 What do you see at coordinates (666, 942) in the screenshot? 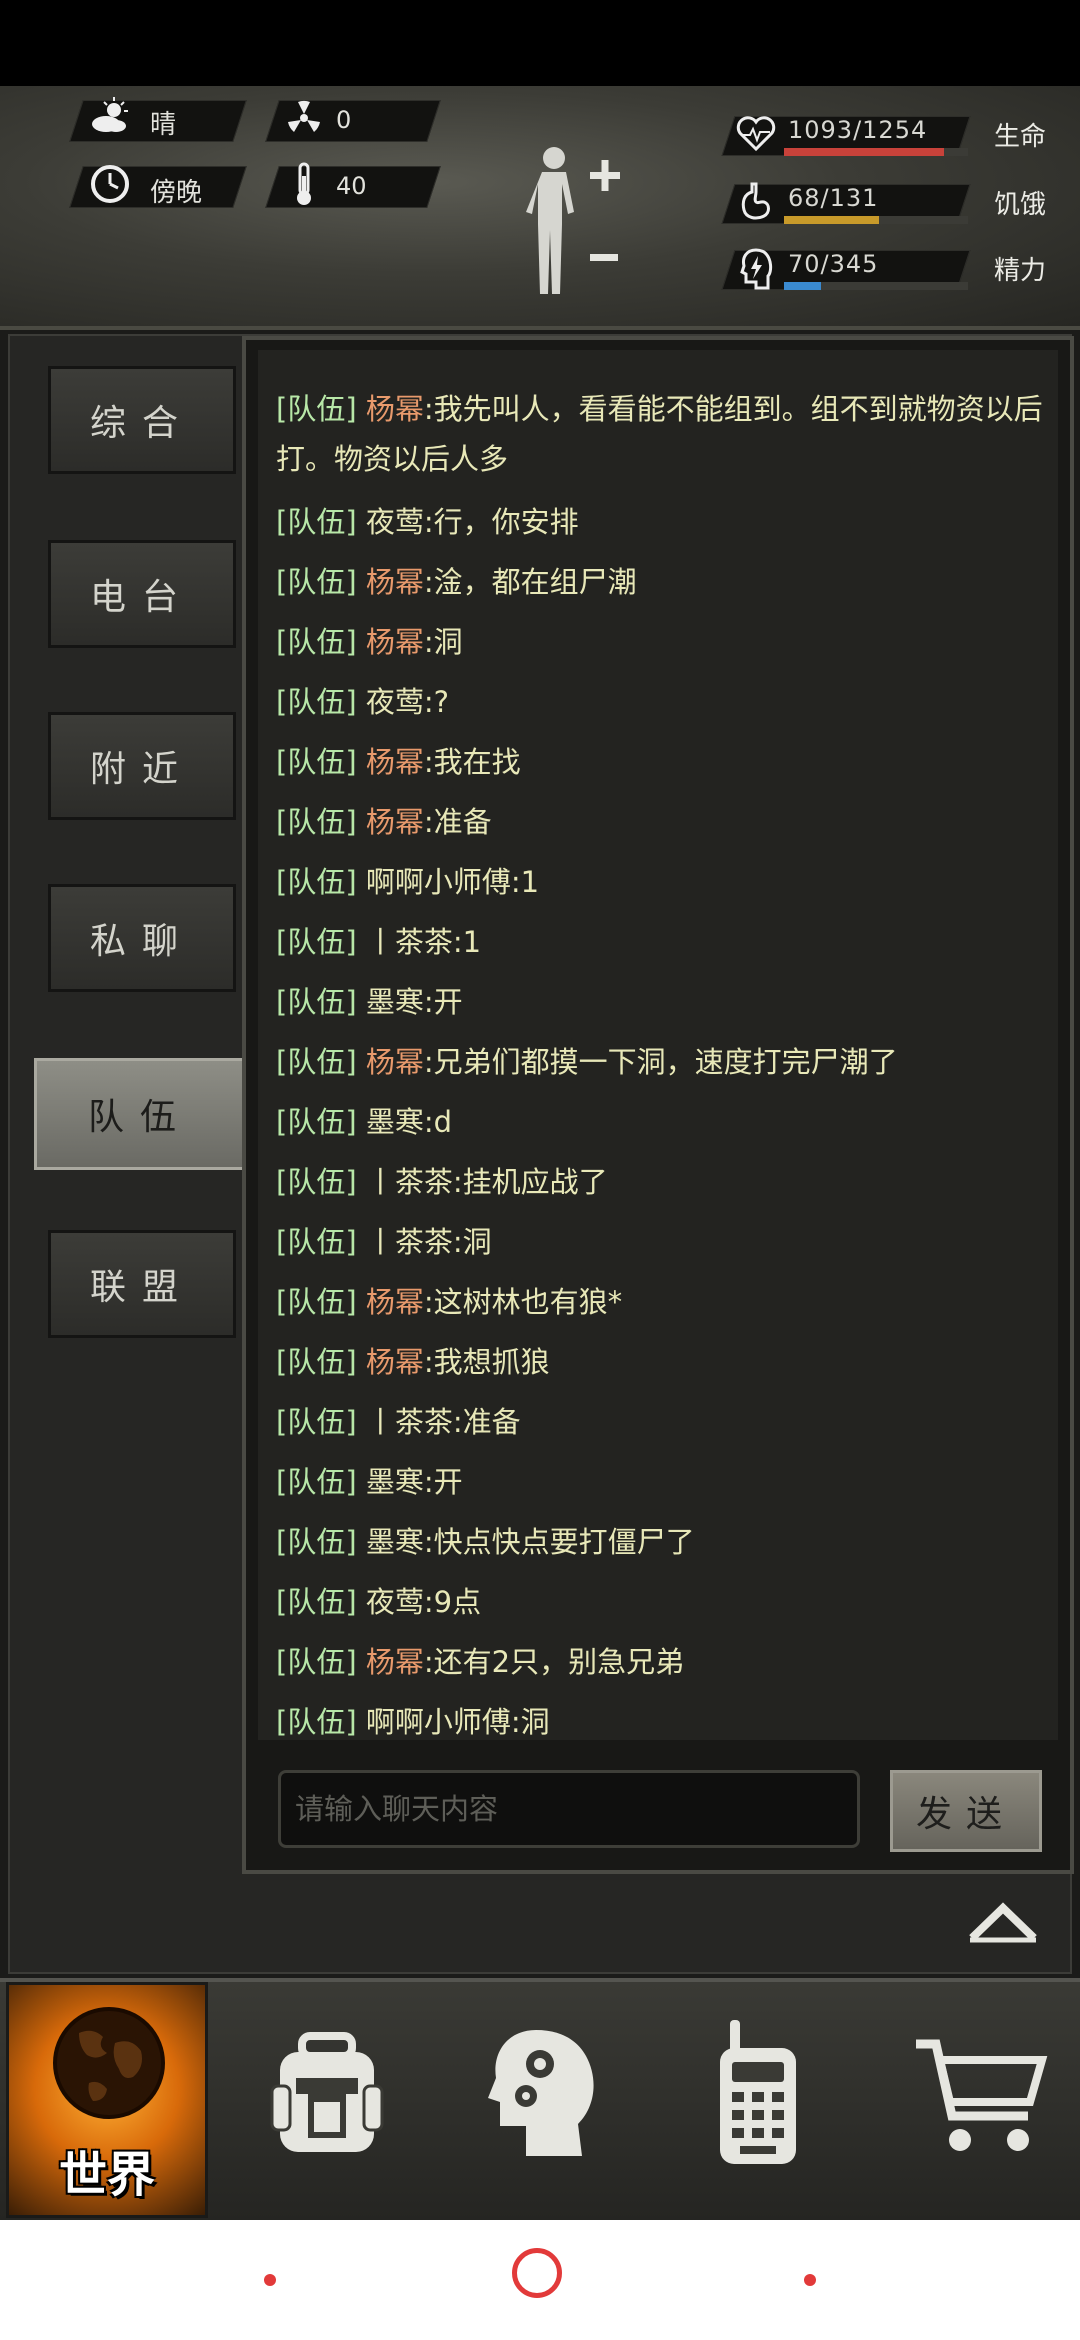
I see `chat-message: [队伍] 丨茶茶:1` at bounding box center [666, 942].